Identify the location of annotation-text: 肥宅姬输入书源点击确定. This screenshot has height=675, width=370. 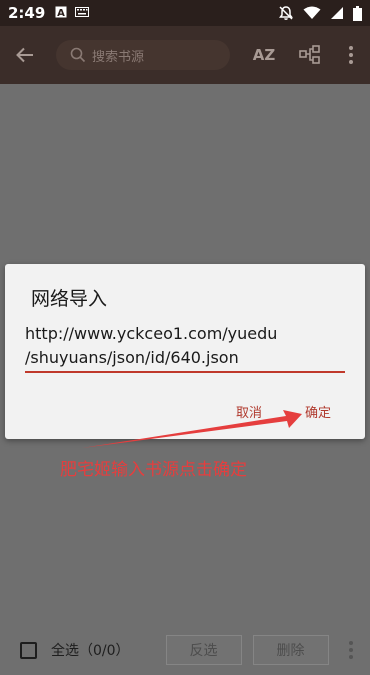
(153, 470).